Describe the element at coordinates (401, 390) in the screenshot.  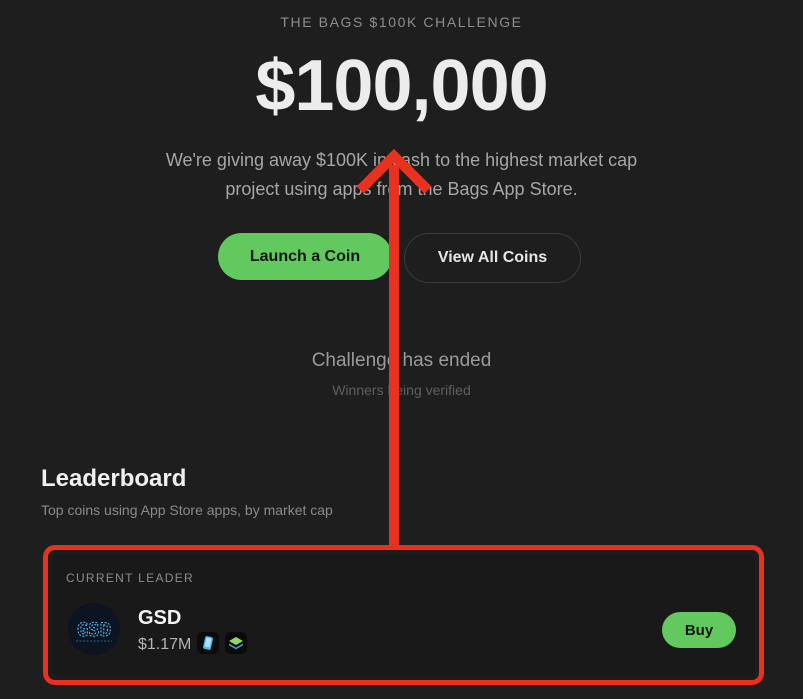
I see `challenge-status-subtitle: Winners being verified` at that location.